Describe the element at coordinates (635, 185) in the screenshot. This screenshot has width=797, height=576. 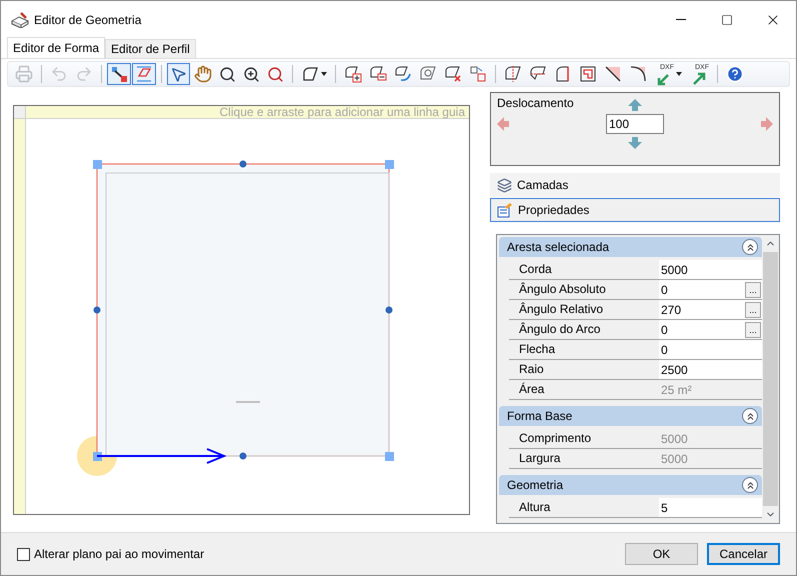
I see `panel-tab: Camadas` at that location.